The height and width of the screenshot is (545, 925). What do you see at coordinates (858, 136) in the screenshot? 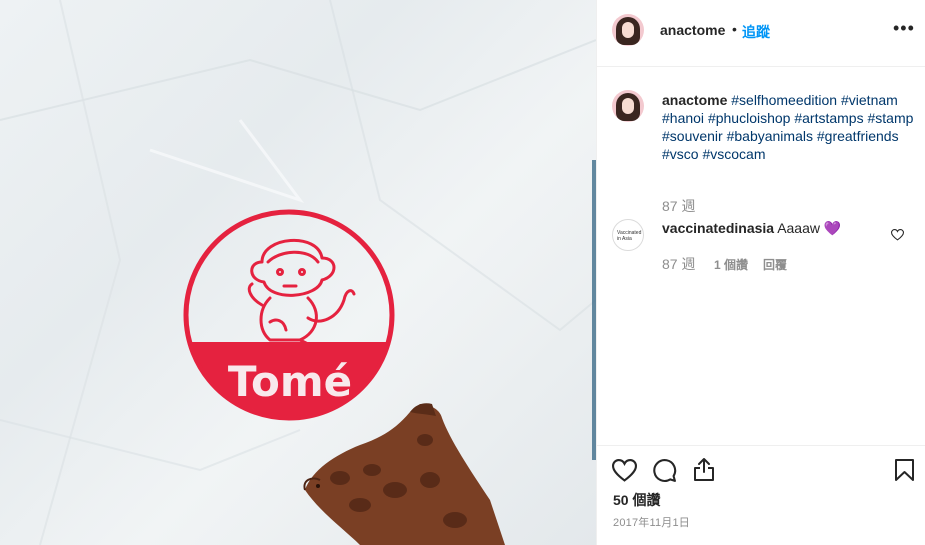
I see `hashtag-link: #greatfriends` at bounding box center [858, 136].